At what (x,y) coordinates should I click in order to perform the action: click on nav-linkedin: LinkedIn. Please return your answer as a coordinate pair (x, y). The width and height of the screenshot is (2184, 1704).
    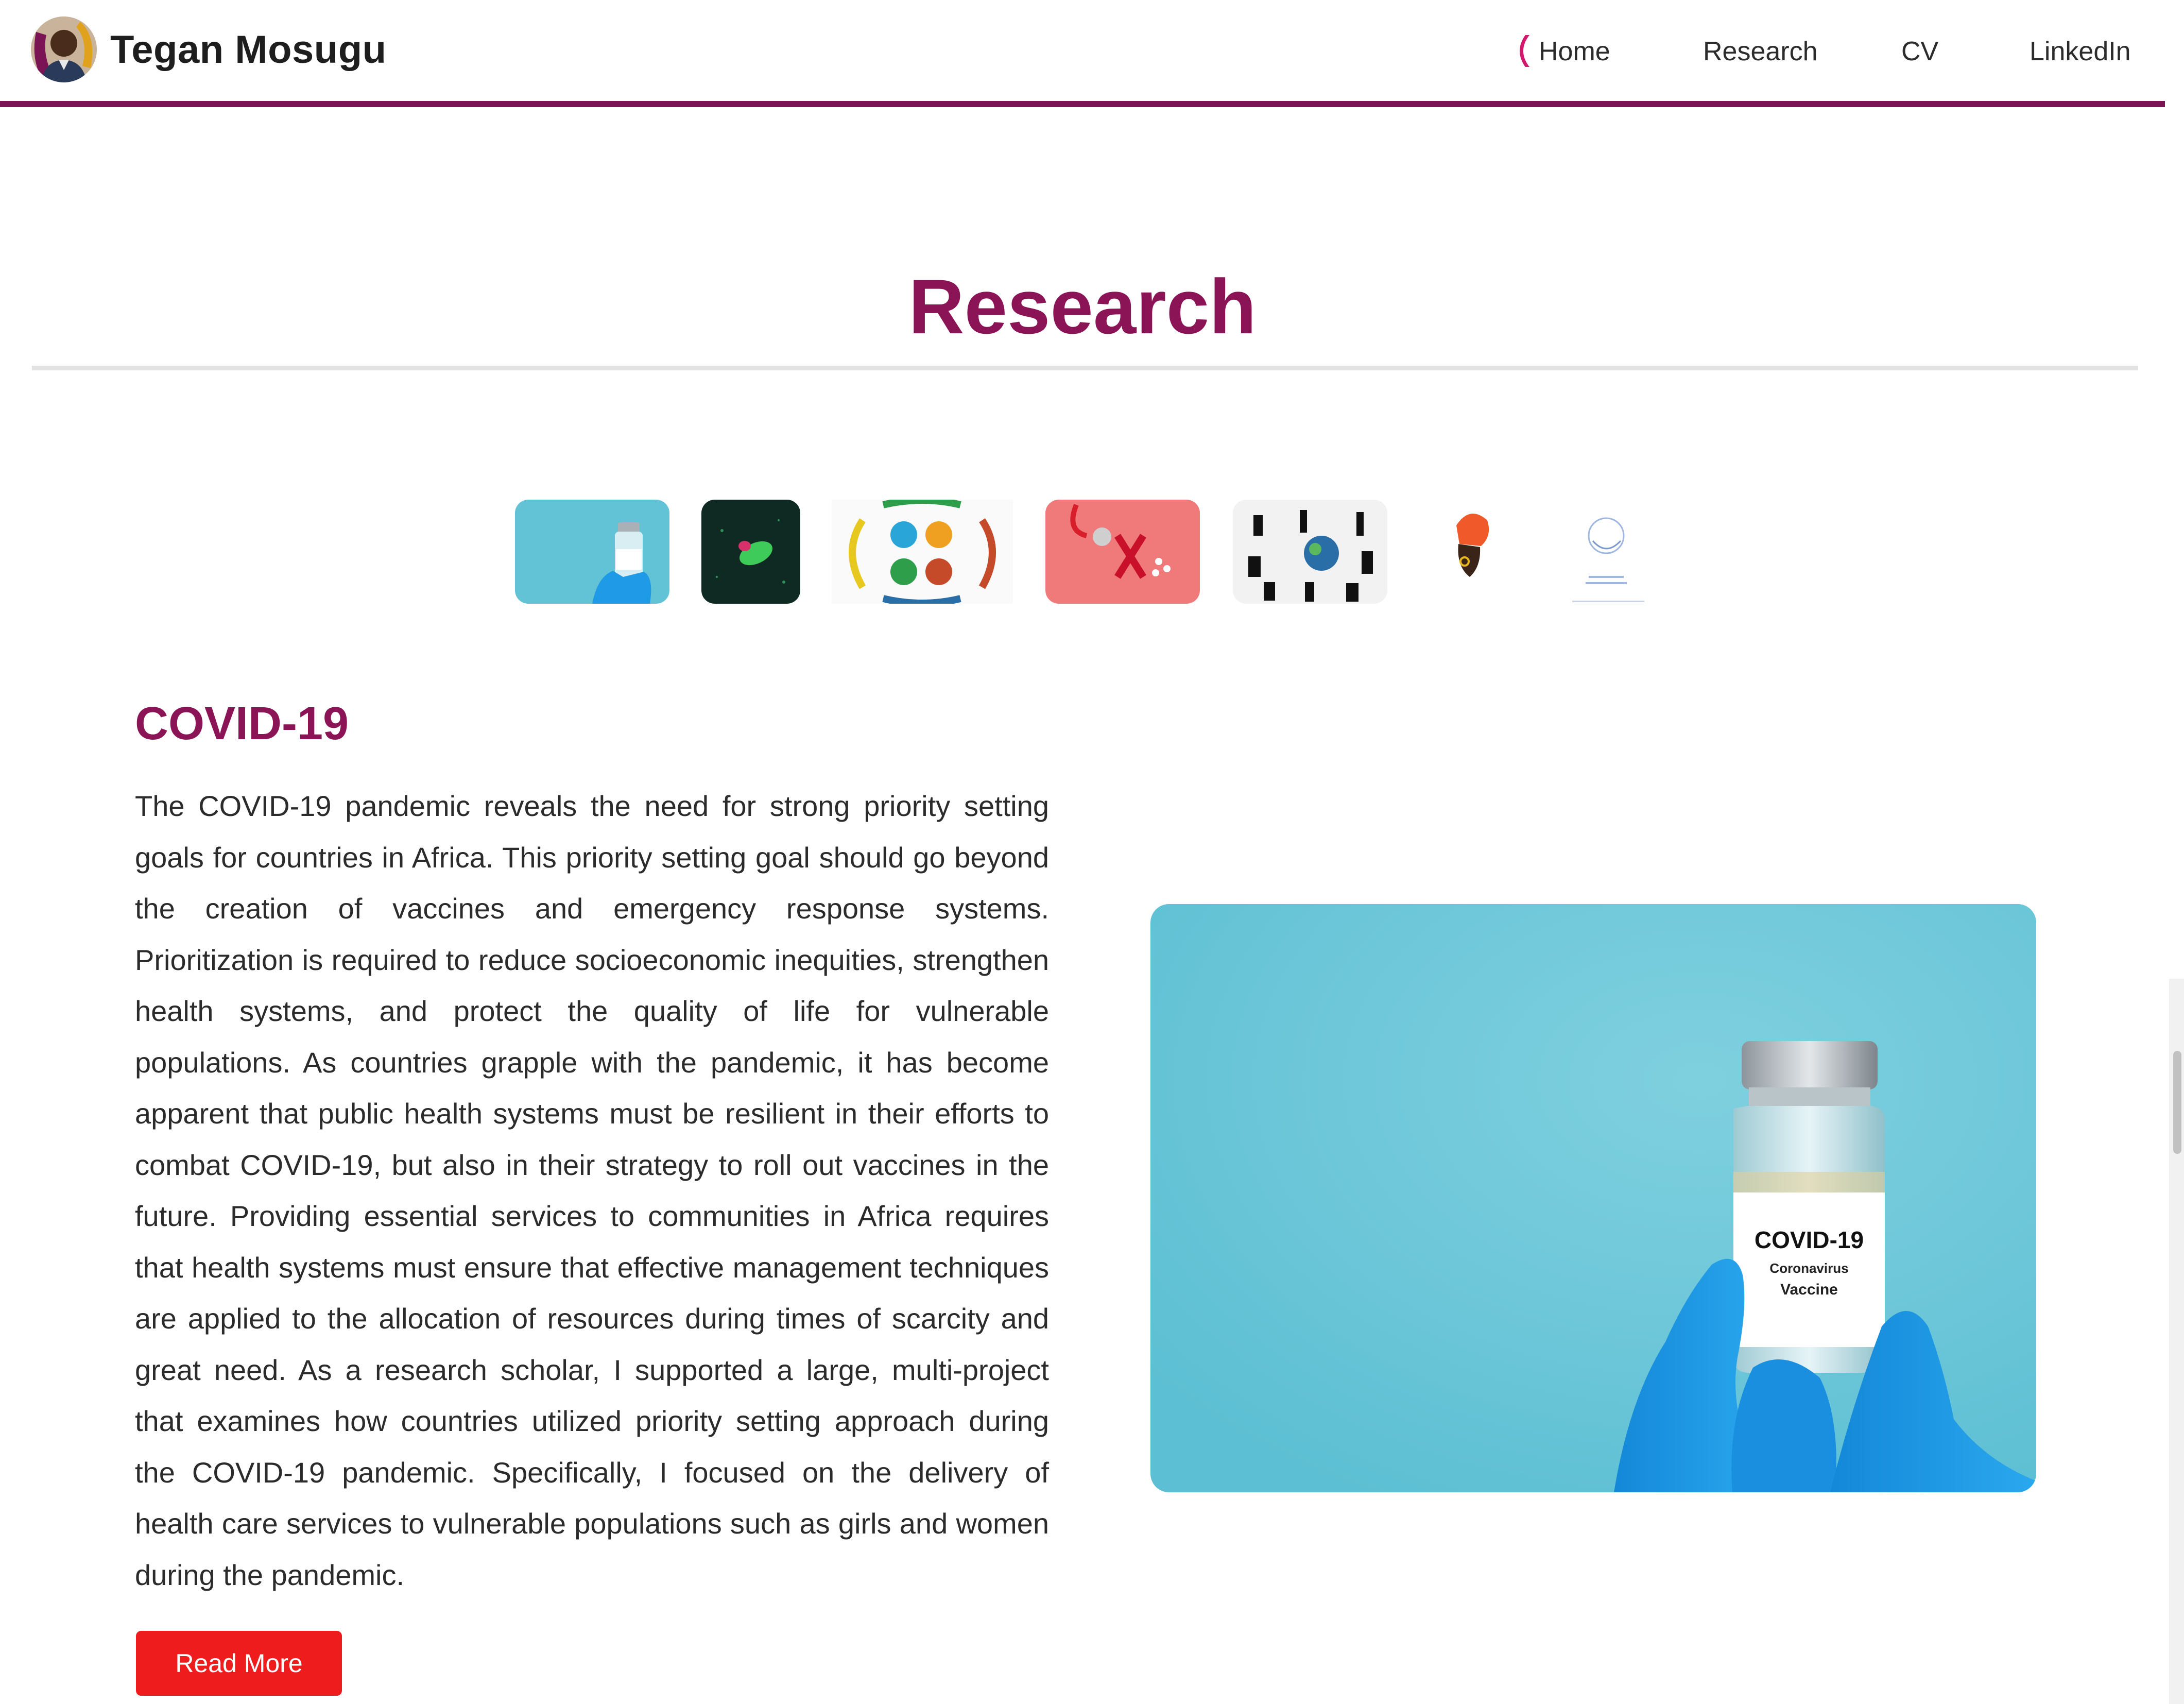
    Looking at the image, I should click on (2080, 51).